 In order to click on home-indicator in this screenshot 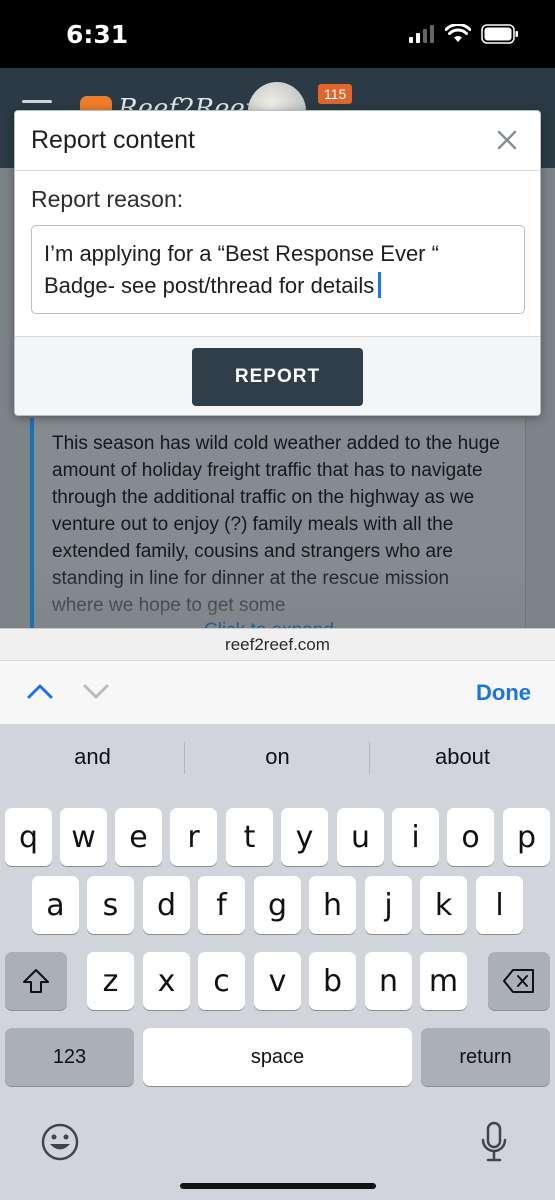, I will do `click(278, 1186)`.